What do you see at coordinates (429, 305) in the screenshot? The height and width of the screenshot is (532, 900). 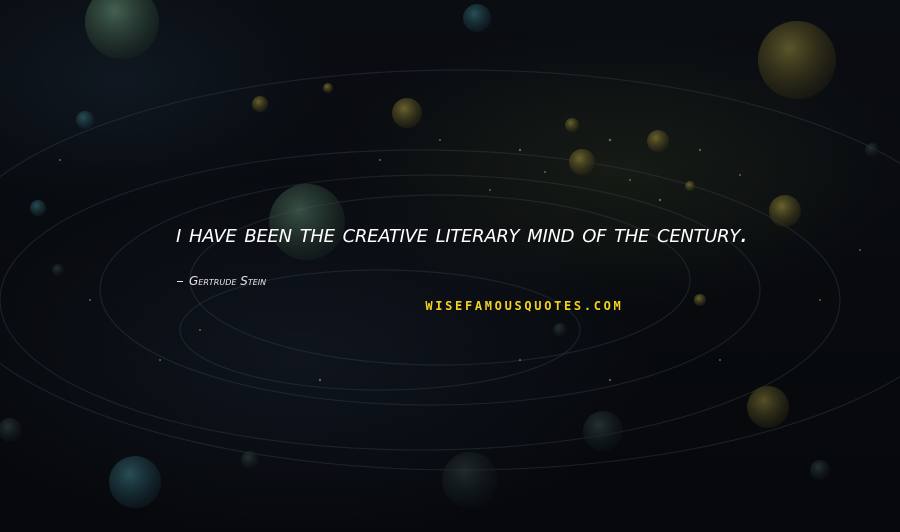 I see `logo-letter: W` at bounding box center [429, 305].